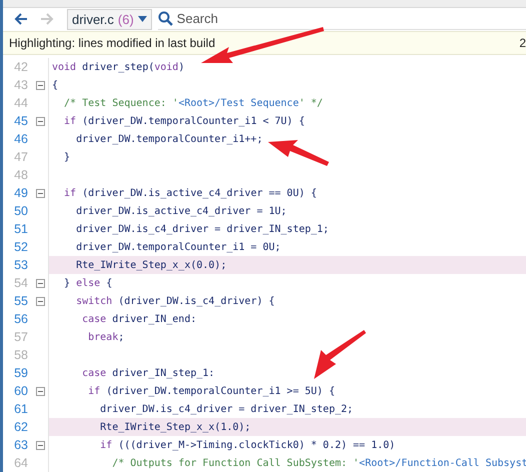  What do you see at coordinates (54, 85) in the screenshot?
I see `code-text: {` at bounding box center [54, 85].